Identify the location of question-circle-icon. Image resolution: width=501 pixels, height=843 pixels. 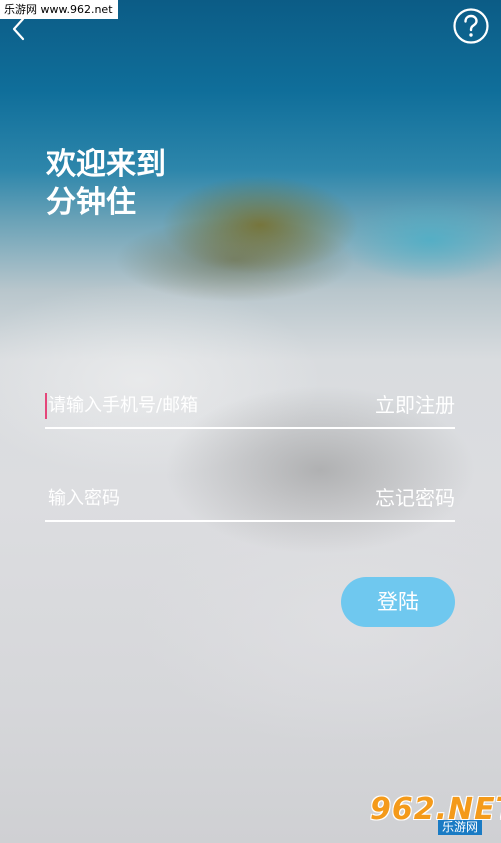
(471, 26).